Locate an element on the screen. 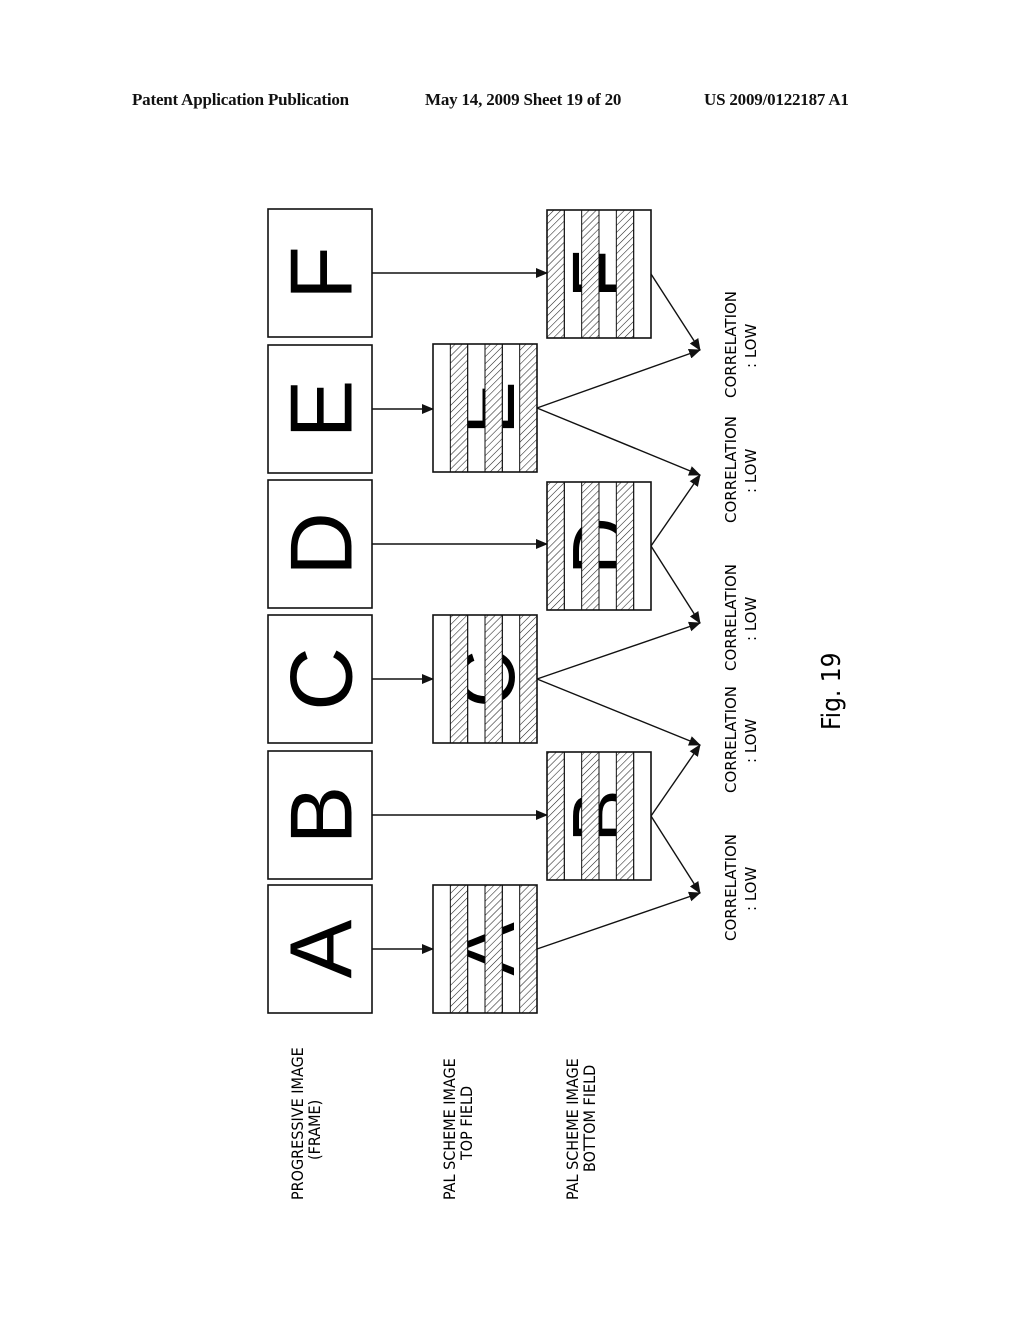  bottom-field-box-b: B is located at coordinates (599, 816).